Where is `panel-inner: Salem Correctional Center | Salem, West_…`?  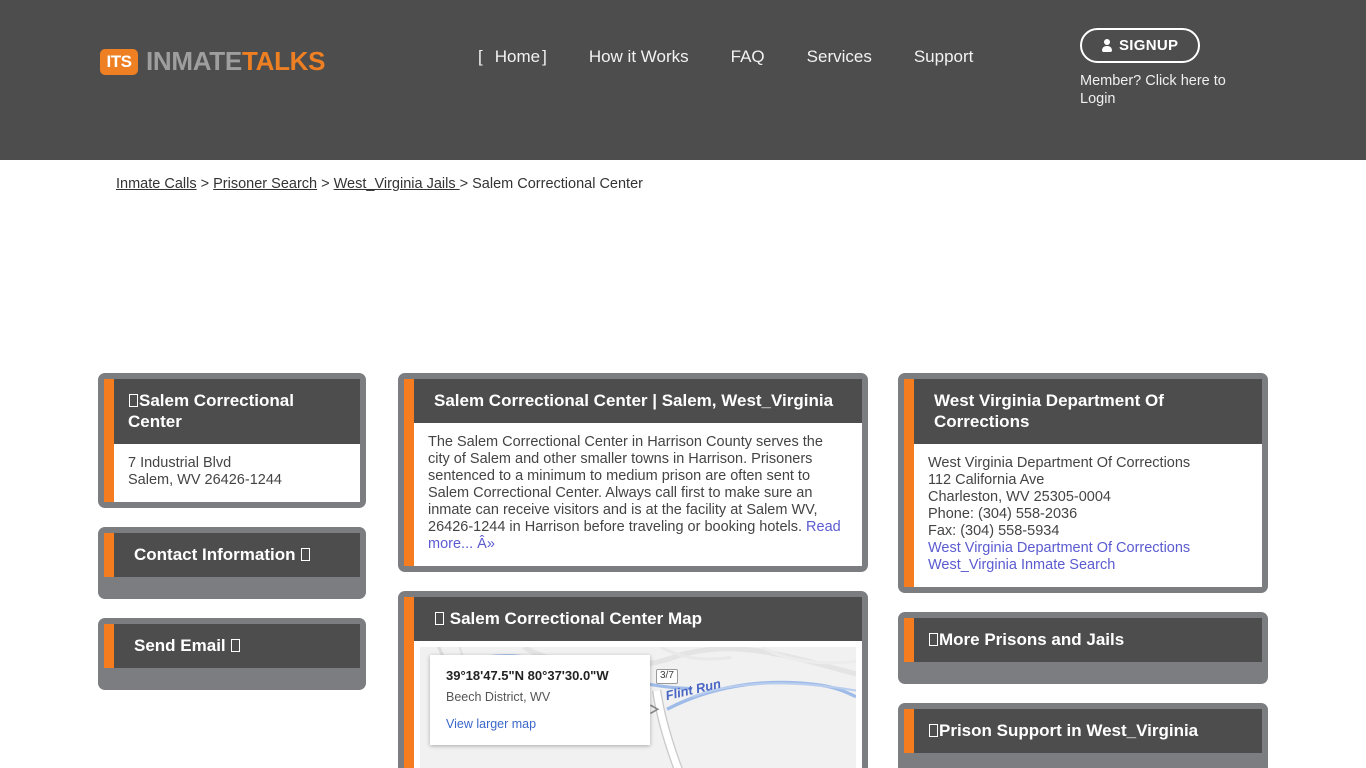 panel-inner: Salem Correctional Center | Salem, West_… is located at coordinates (638, 472).